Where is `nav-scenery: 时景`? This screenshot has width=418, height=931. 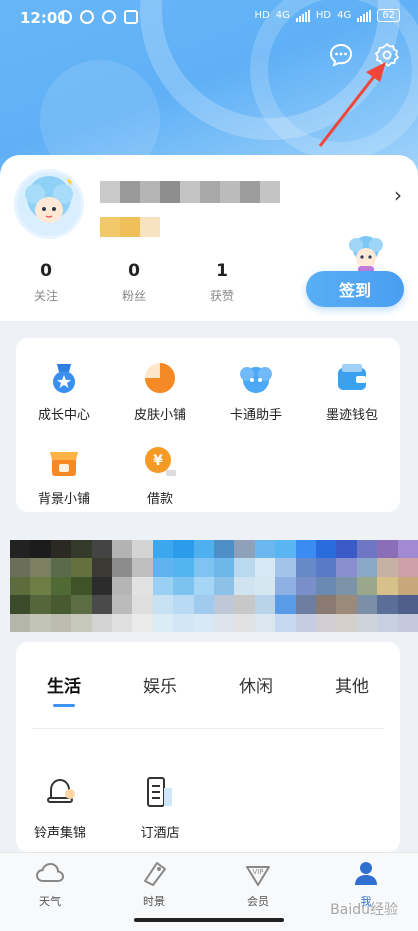
nav-scenery: 时景 is located at coordinates (154, 884).